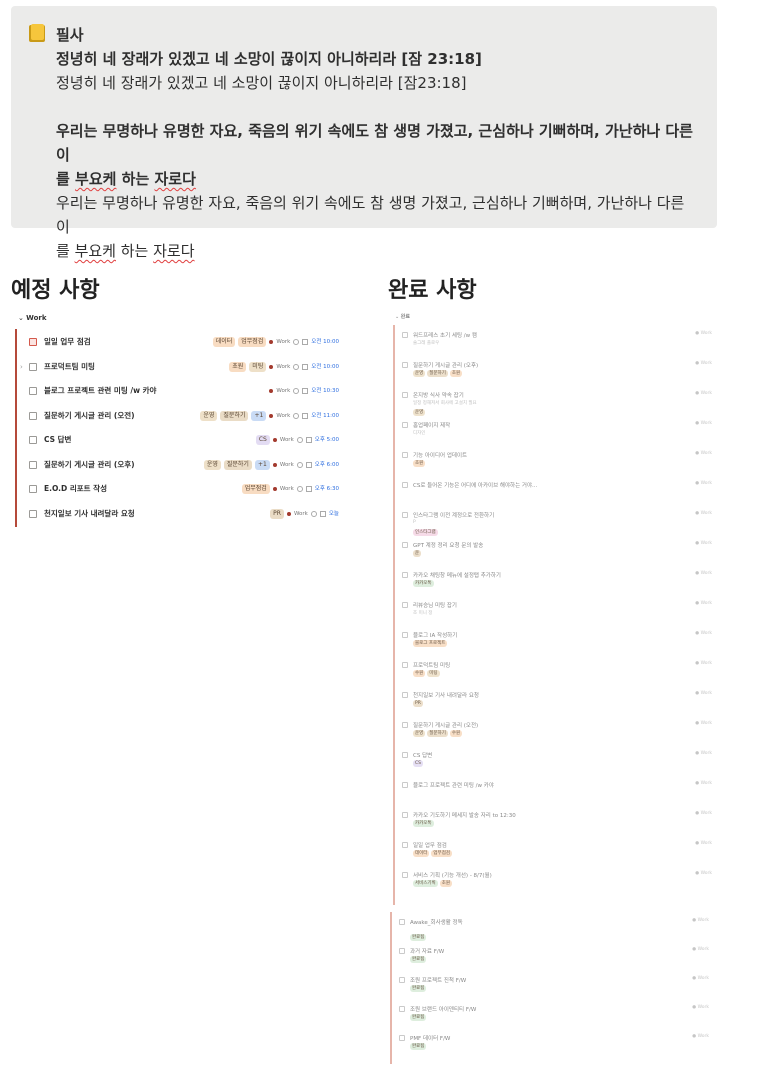  What do you see at coordinates (275, 342) in the screenshot?
I see `item-meta: 데이터 업무점검 Work 오전 10:00` at bounding box center [275, 342].